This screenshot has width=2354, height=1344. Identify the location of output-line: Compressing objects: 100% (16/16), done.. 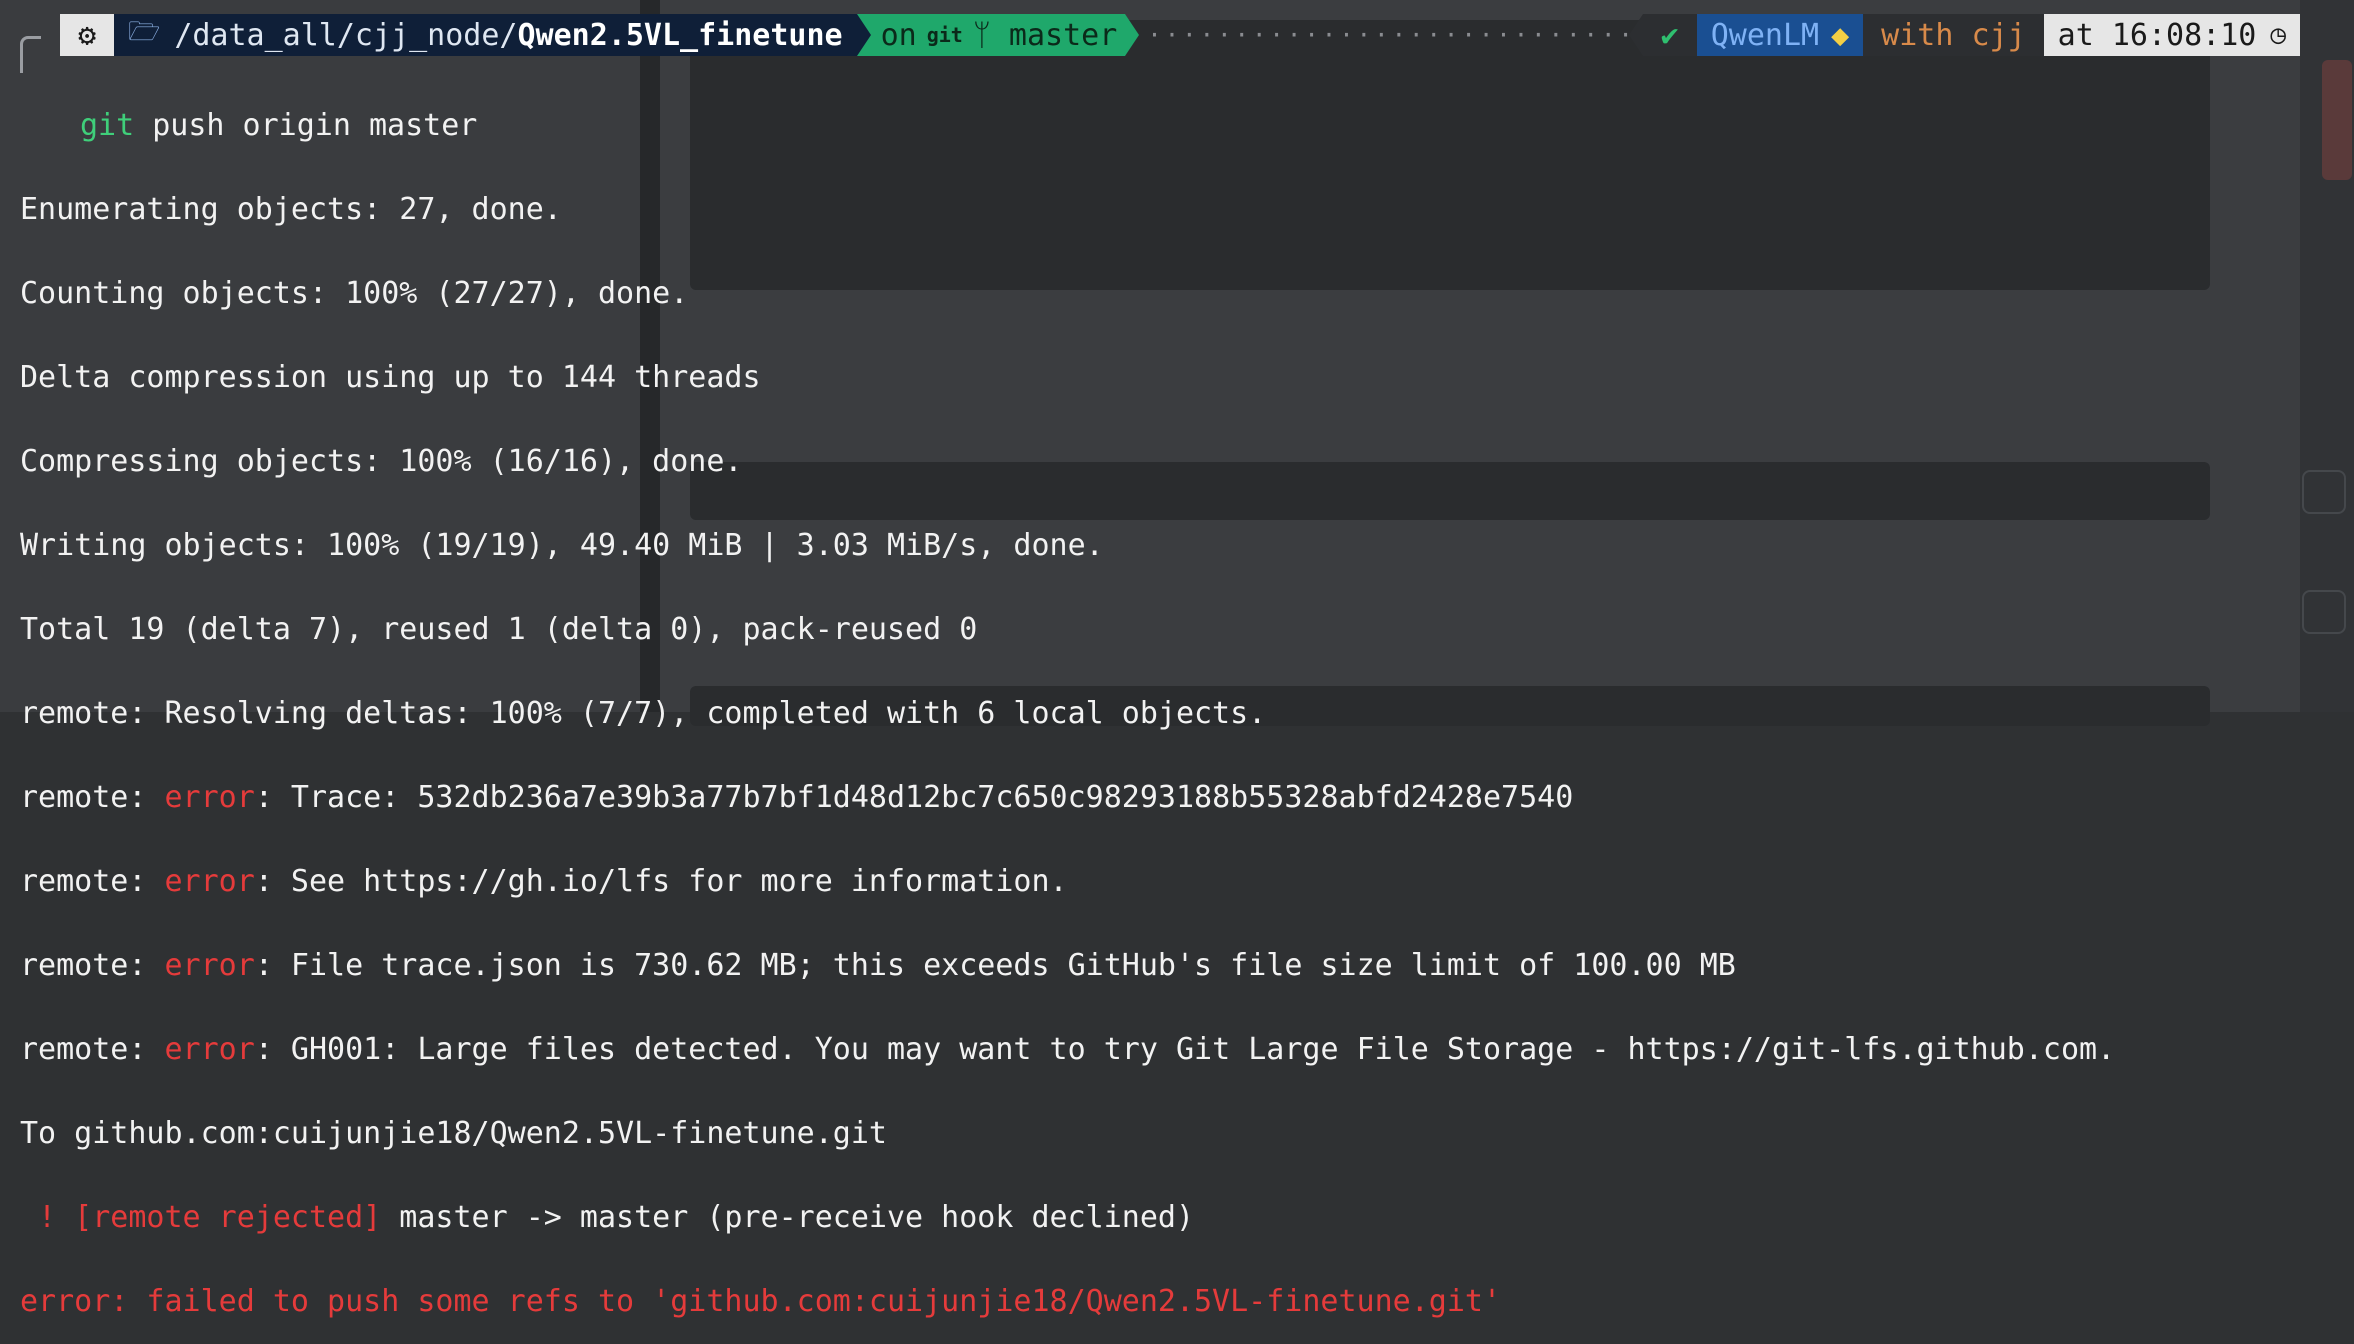
(381, 461).